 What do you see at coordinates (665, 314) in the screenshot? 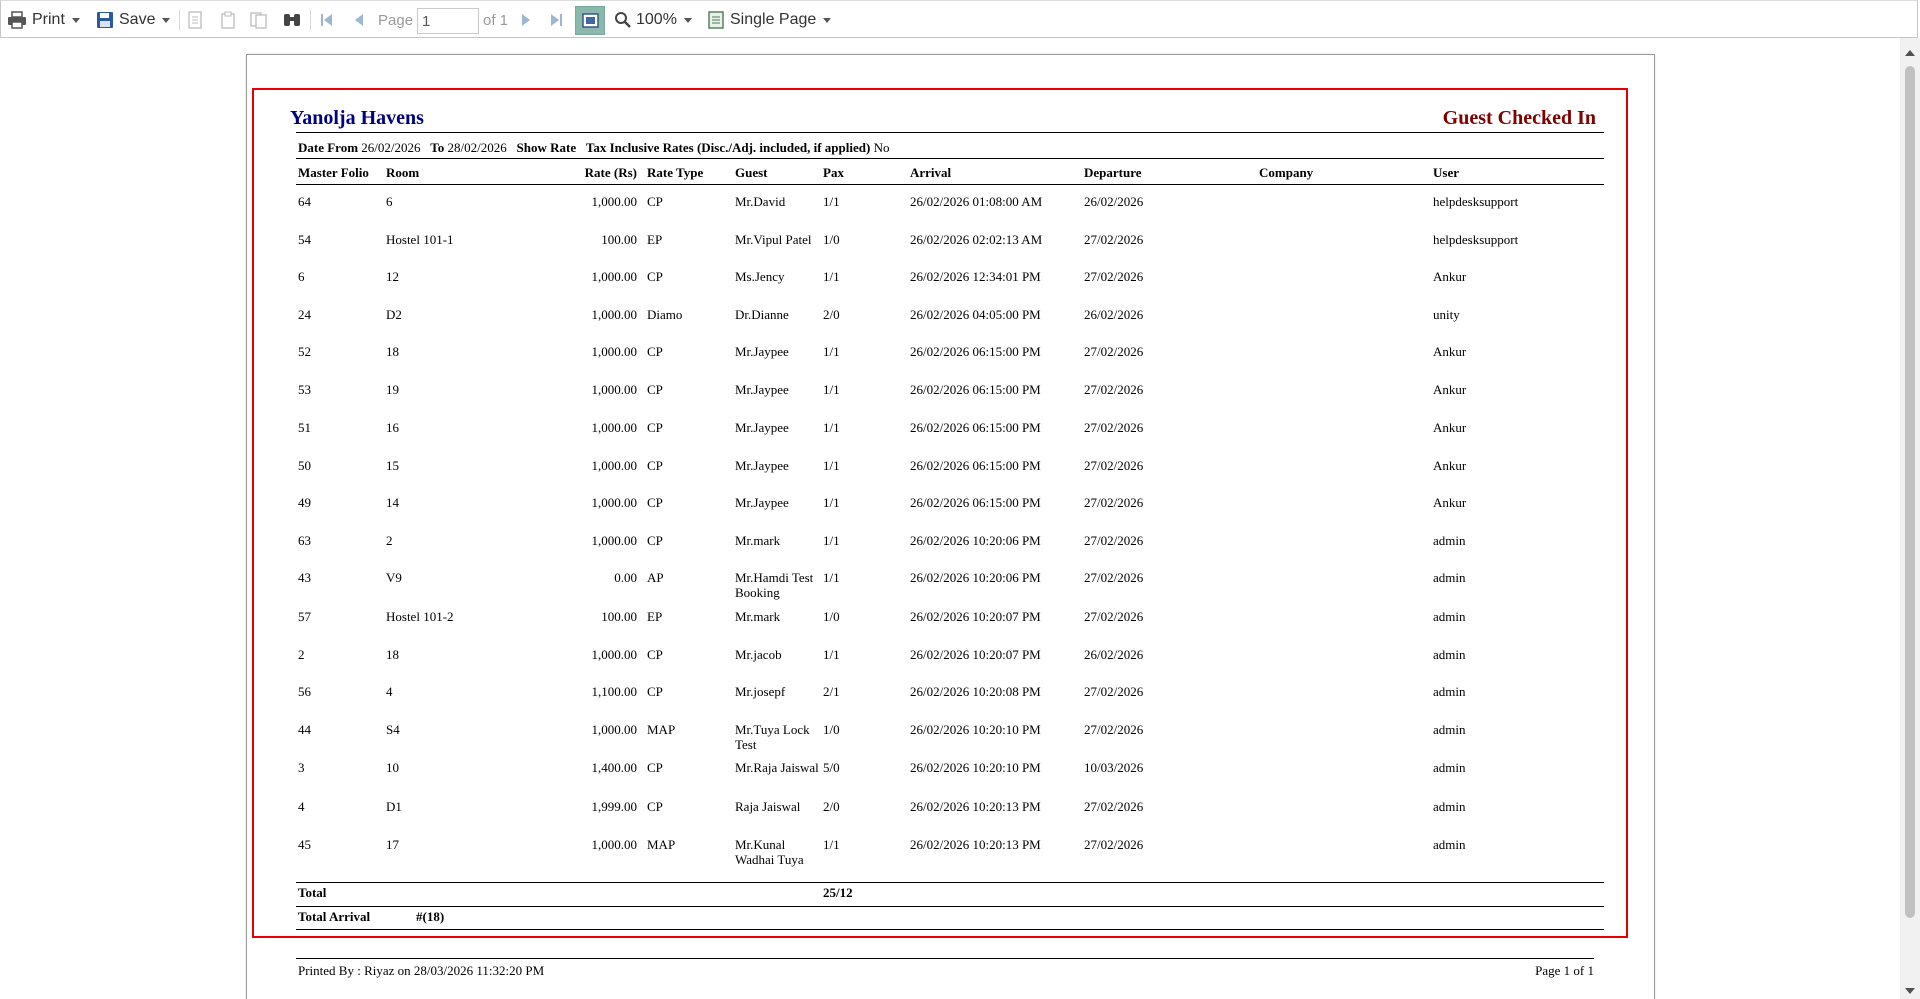
I see `cell-rate-type: Diamo` at bounding box center [665, 314].